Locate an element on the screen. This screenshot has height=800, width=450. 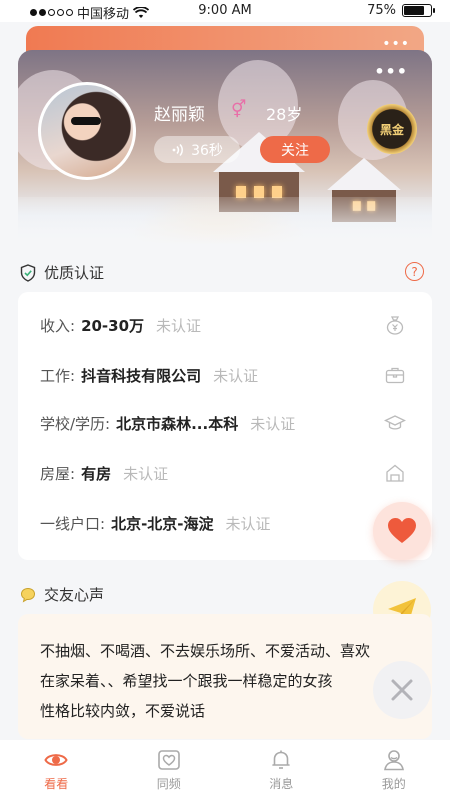
bio-title: 交友心声 is located at coordinates (74, 595).